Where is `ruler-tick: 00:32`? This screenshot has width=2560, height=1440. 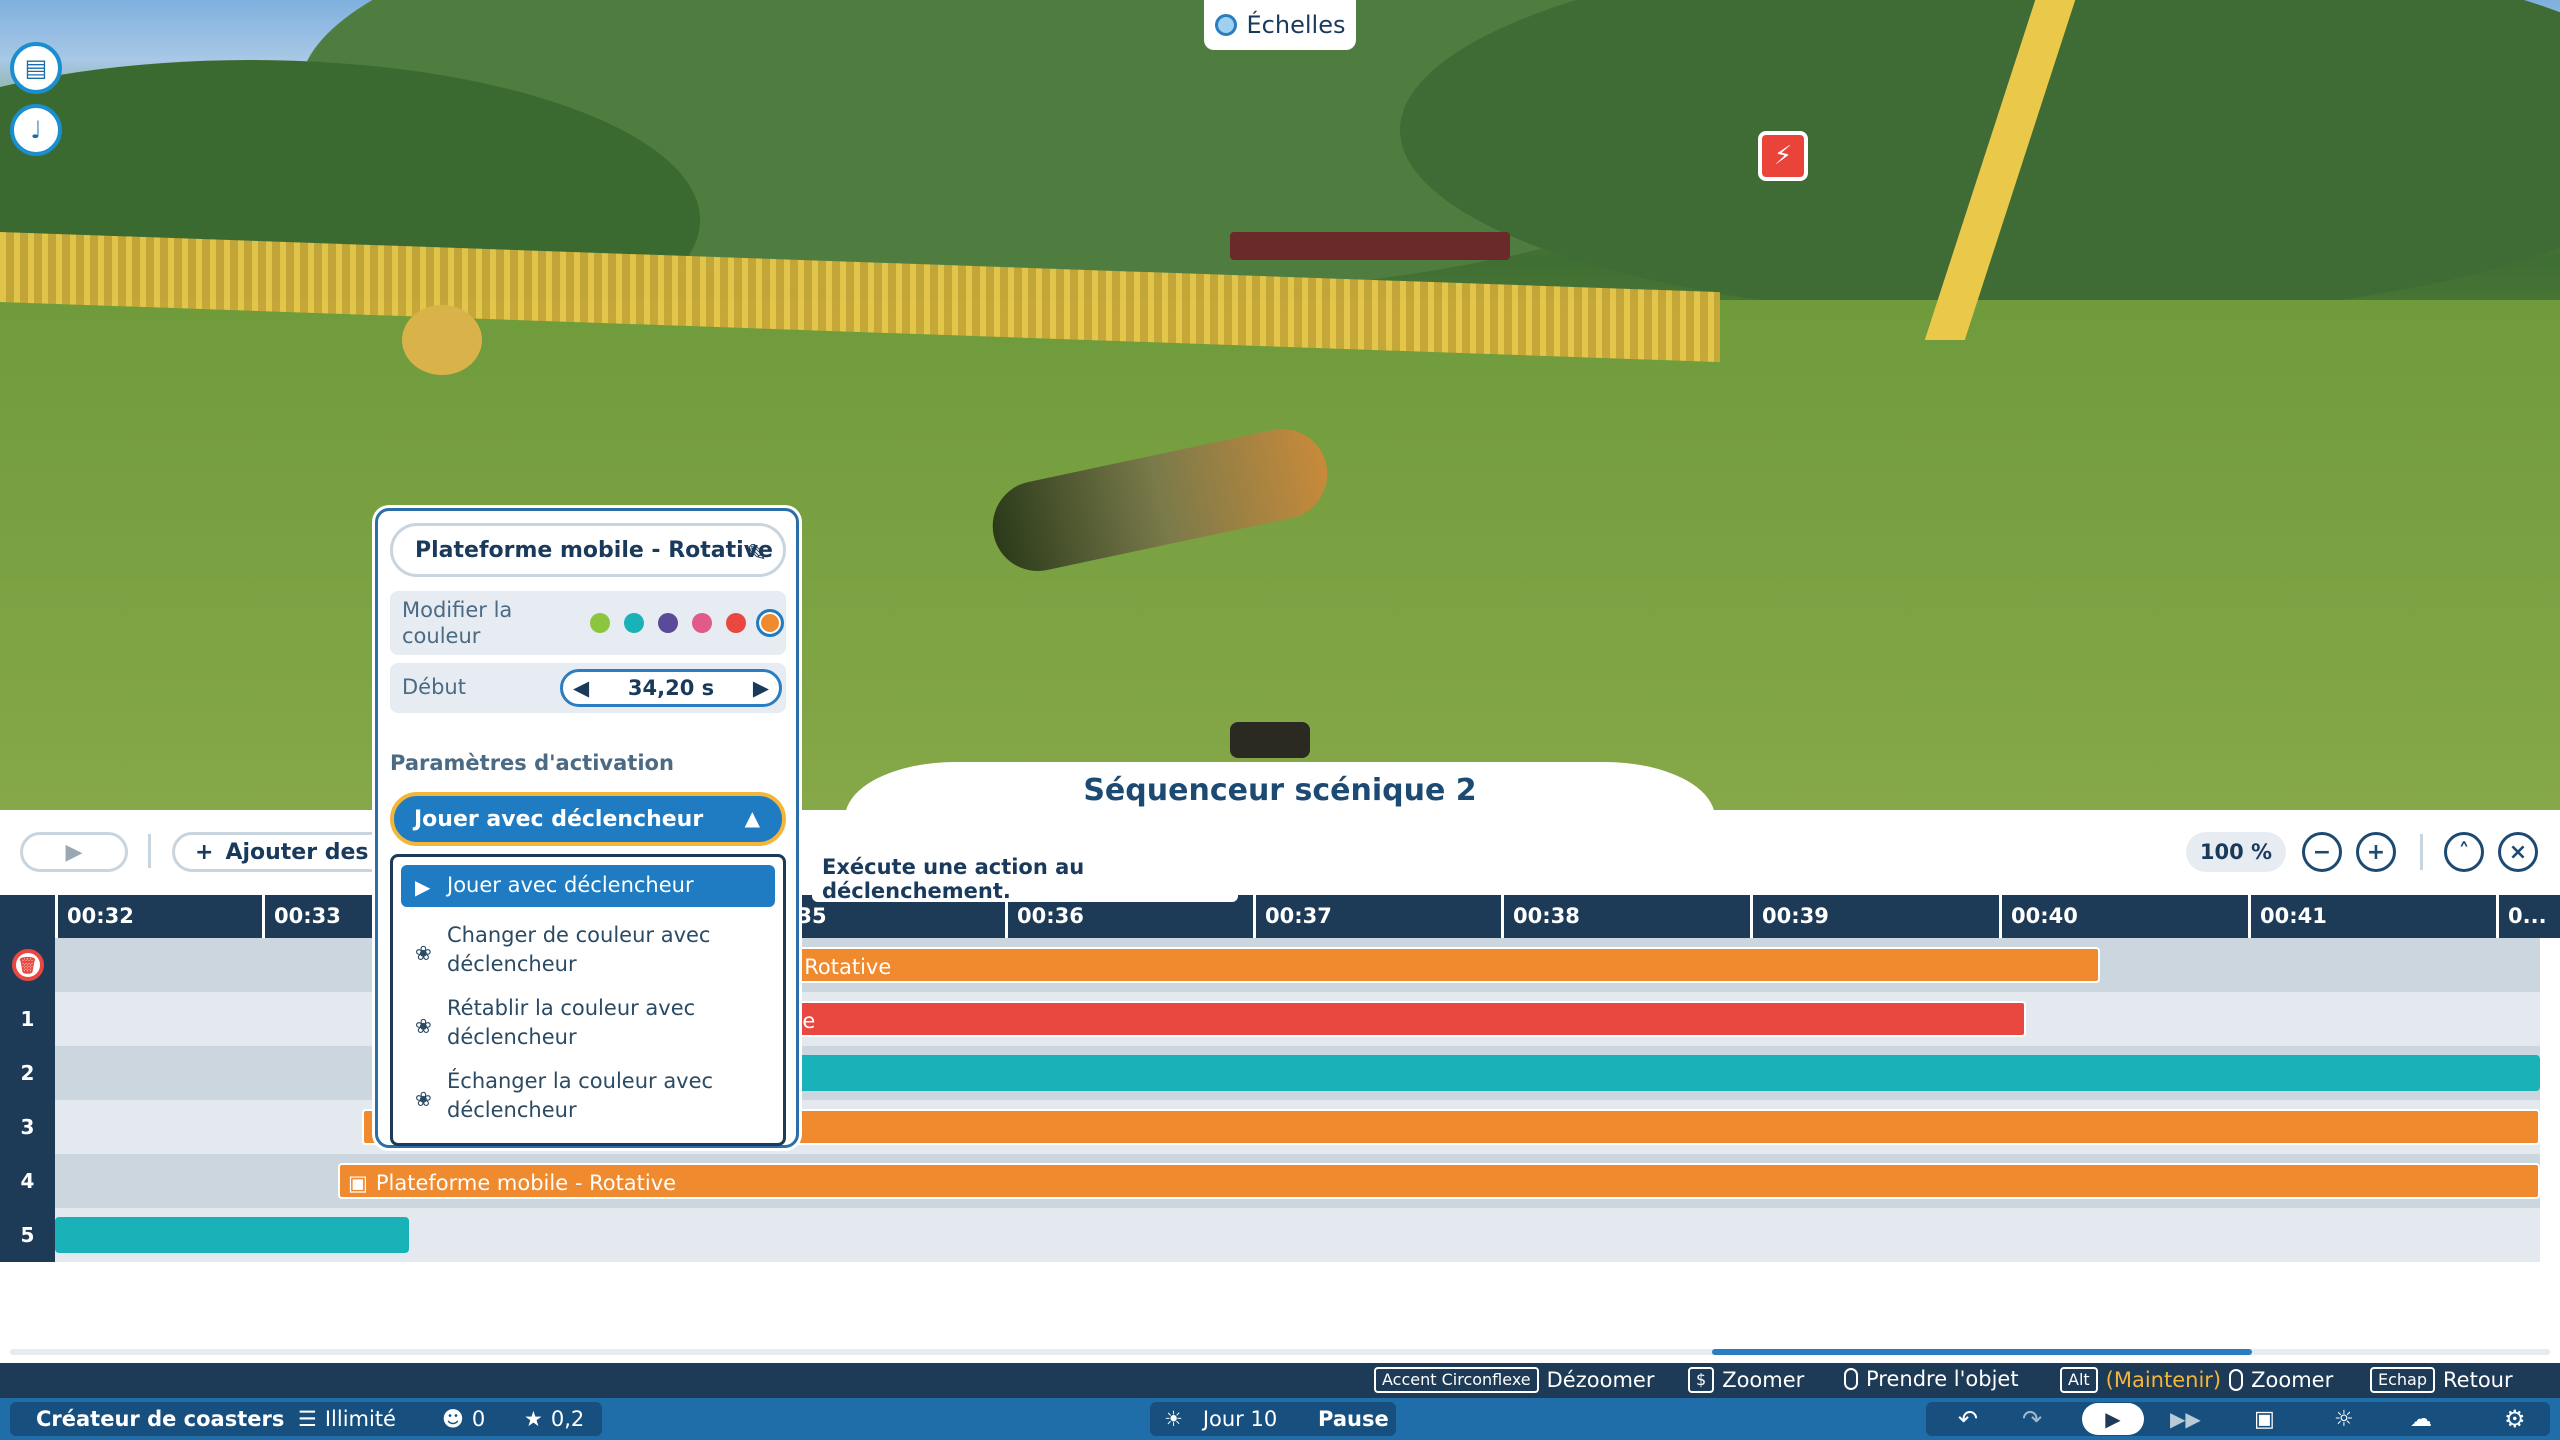
ruler-tick: 00:32 is located at coordinates (94, 916).